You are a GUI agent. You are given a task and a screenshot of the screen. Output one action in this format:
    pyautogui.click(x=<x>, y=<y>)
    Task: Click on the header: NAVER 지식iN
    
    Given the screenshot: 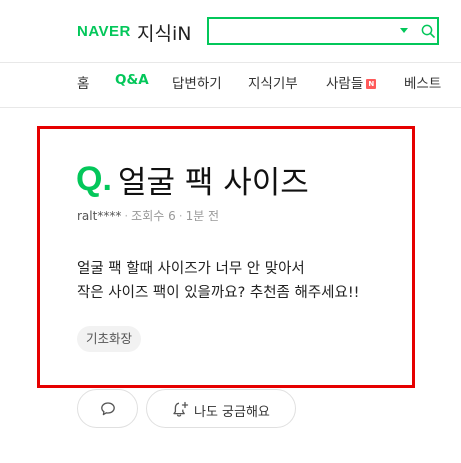 What is the action you would take?
    pyautogui.click(x=230, y=31)
    